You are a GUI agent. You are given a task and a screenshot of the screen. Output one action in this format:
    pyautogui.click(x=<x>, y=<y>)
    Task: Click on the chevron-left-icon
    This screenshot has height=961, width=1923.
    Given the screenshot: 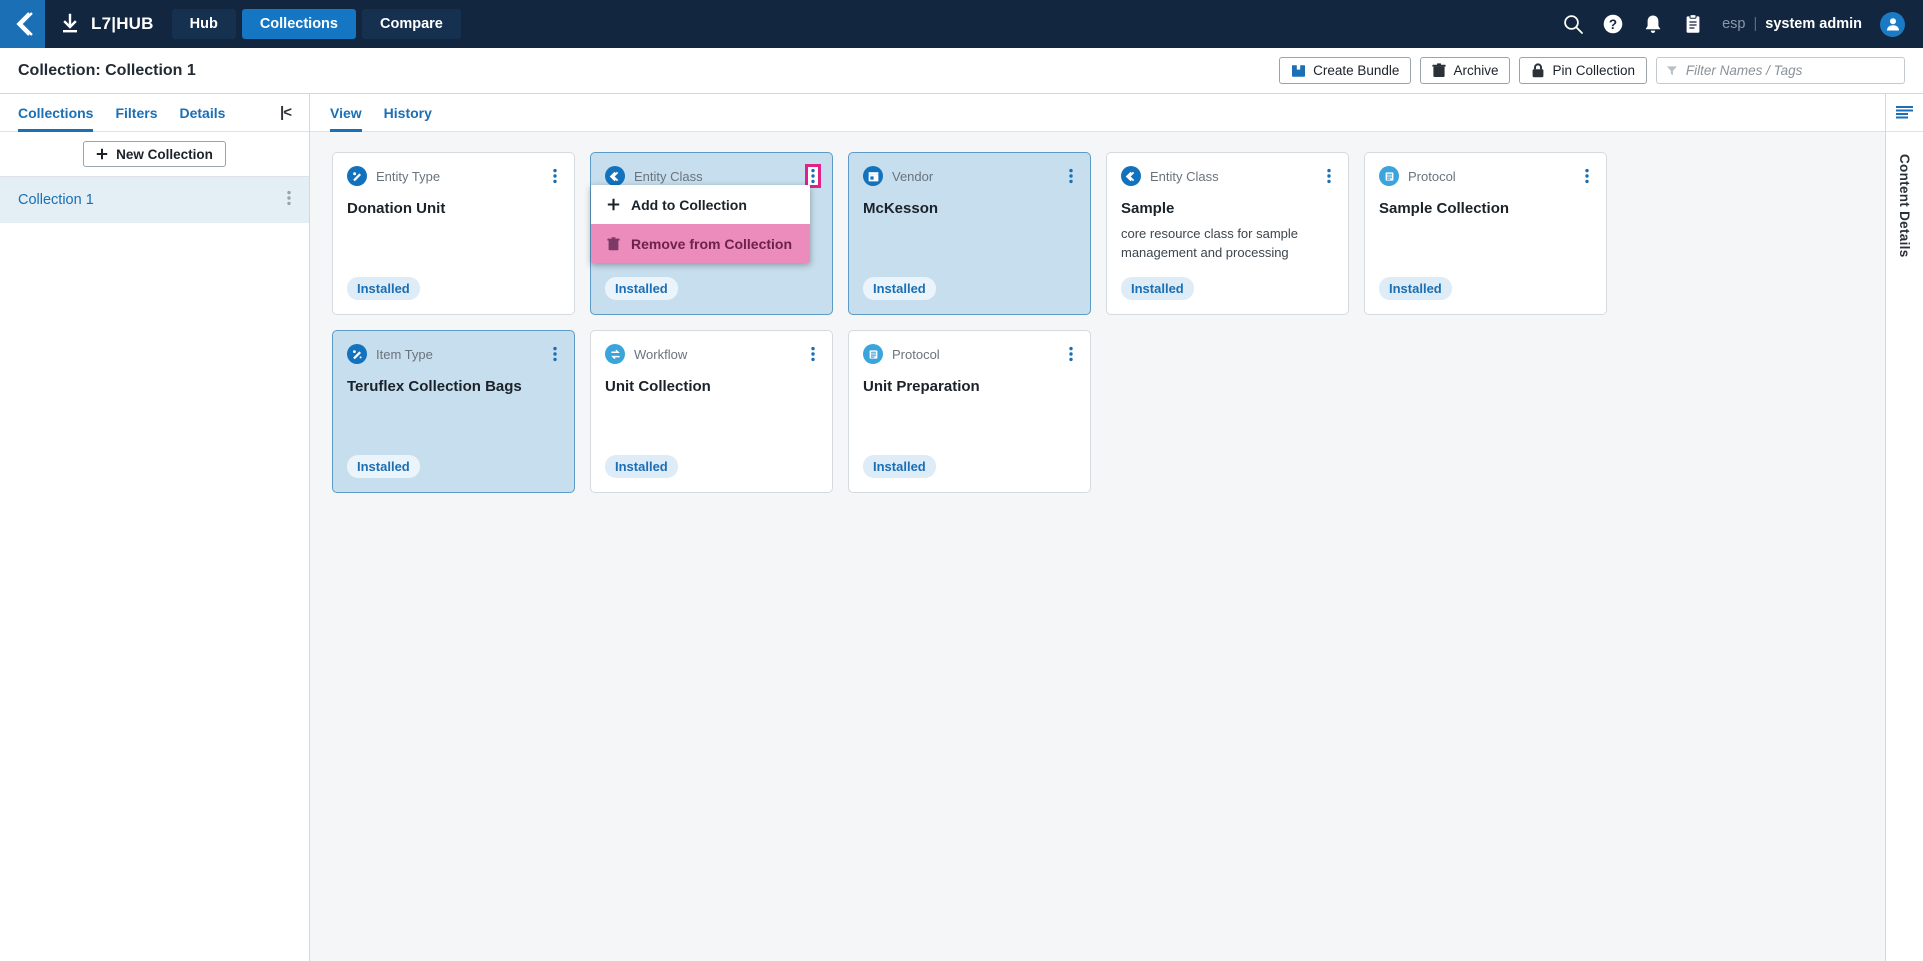 What is the action you would take?
    pyautogui.click(x=24, y=24)
    